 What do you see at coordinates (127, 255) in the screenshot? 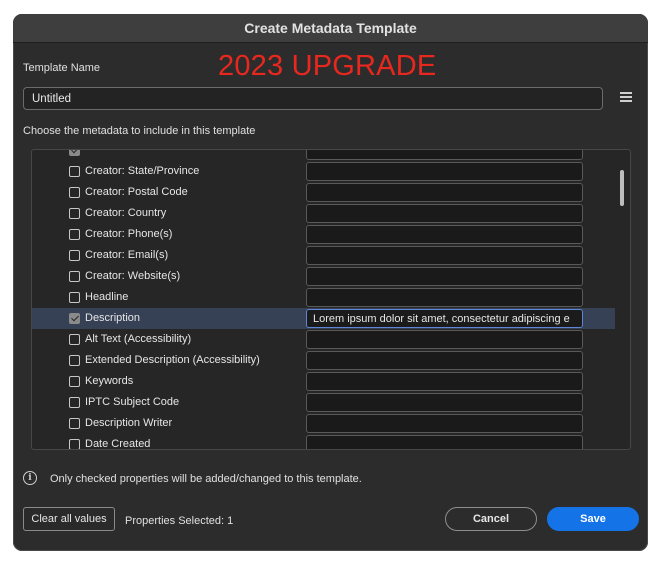
I see `metadata-row-label: Creator: Email(s)` at bounding box center [127, 255].